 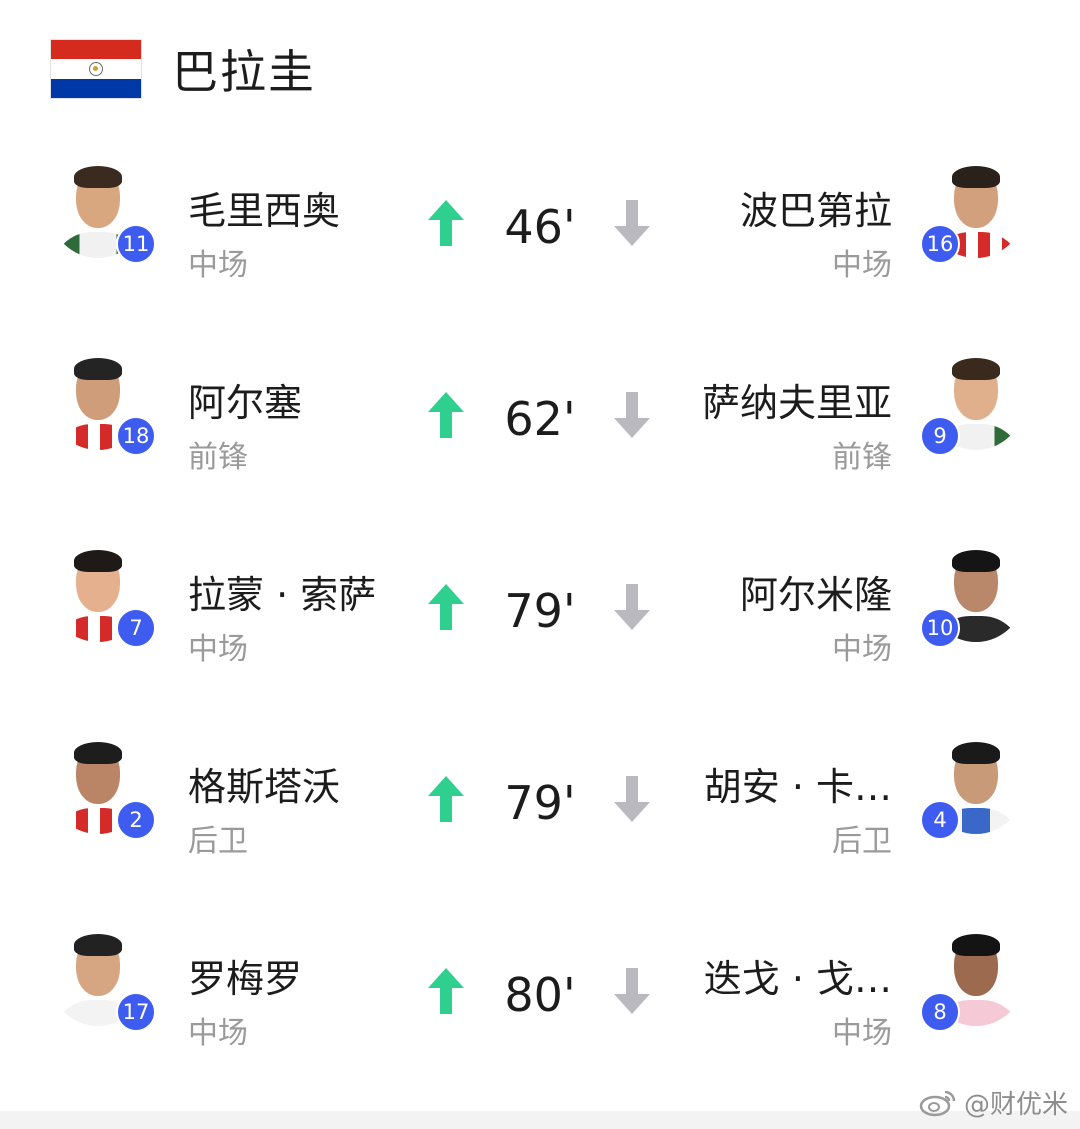 I want to click on player-in-name: 毛里西奥, so click(x=264, y=207).